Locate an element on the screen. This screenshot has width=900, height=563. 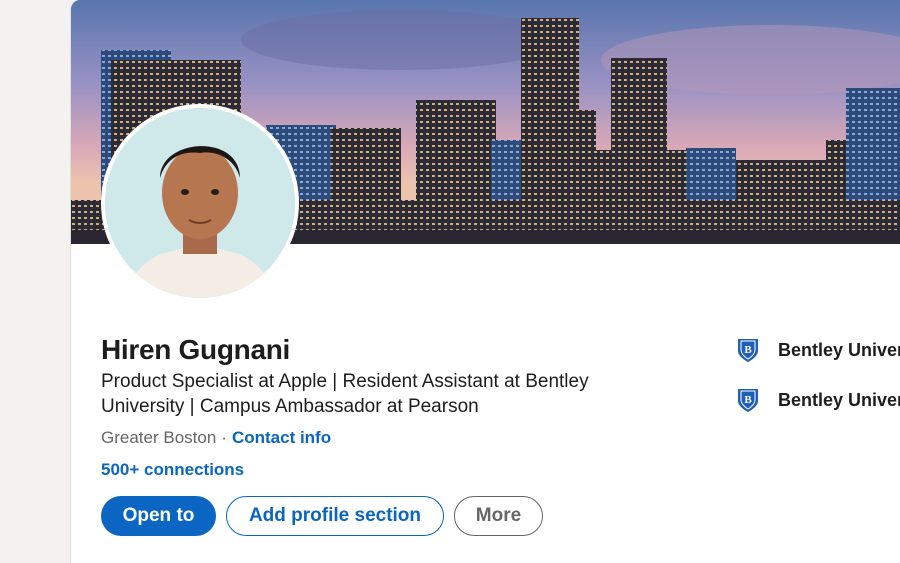
profile-photo-image is located at coordinates (200, 203).